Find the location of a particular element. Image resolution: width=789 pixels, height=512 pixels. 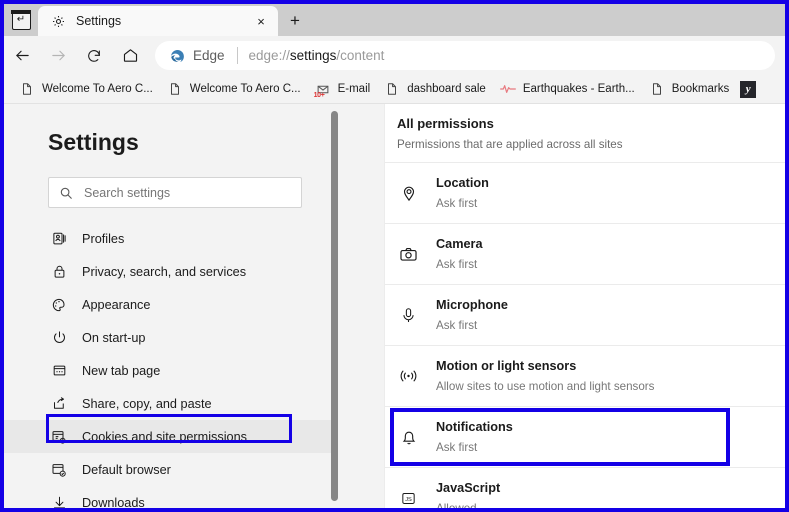

sidebar-item-label: Downloads is located at coordinates (113, 502).